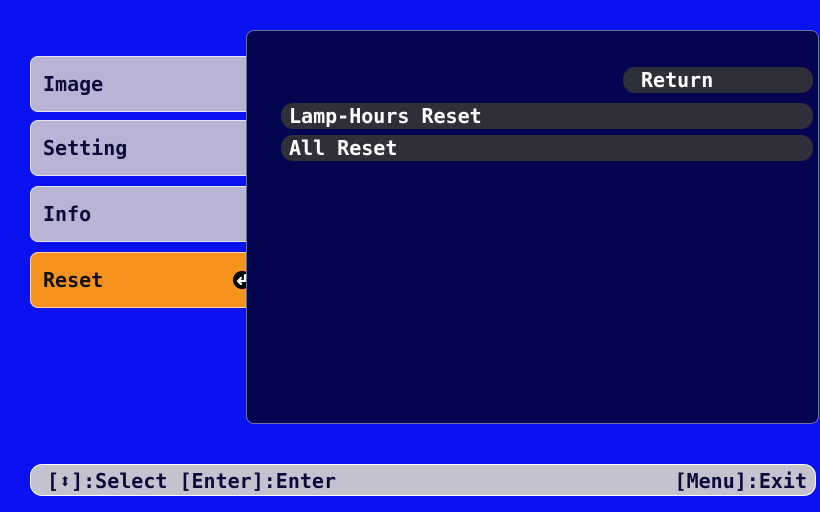 The image size is (820, 512). Describe the element at coordinates (740, 481) in the screenshot. I see `status-right: [Menu]:Exit` at that location.